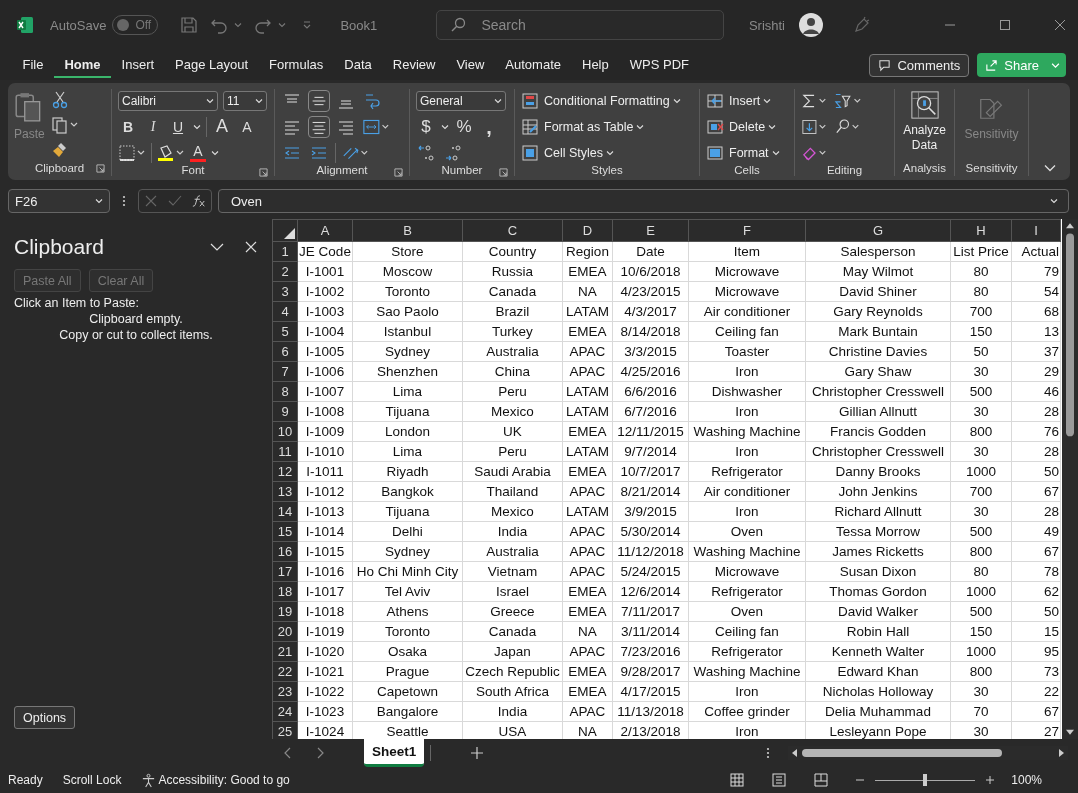 This screenshot has height=793, width=1078. What do you see at coordinates (285, 491) in the screenshot?
I see `row-header: 13` at bounding box center [285, 491].